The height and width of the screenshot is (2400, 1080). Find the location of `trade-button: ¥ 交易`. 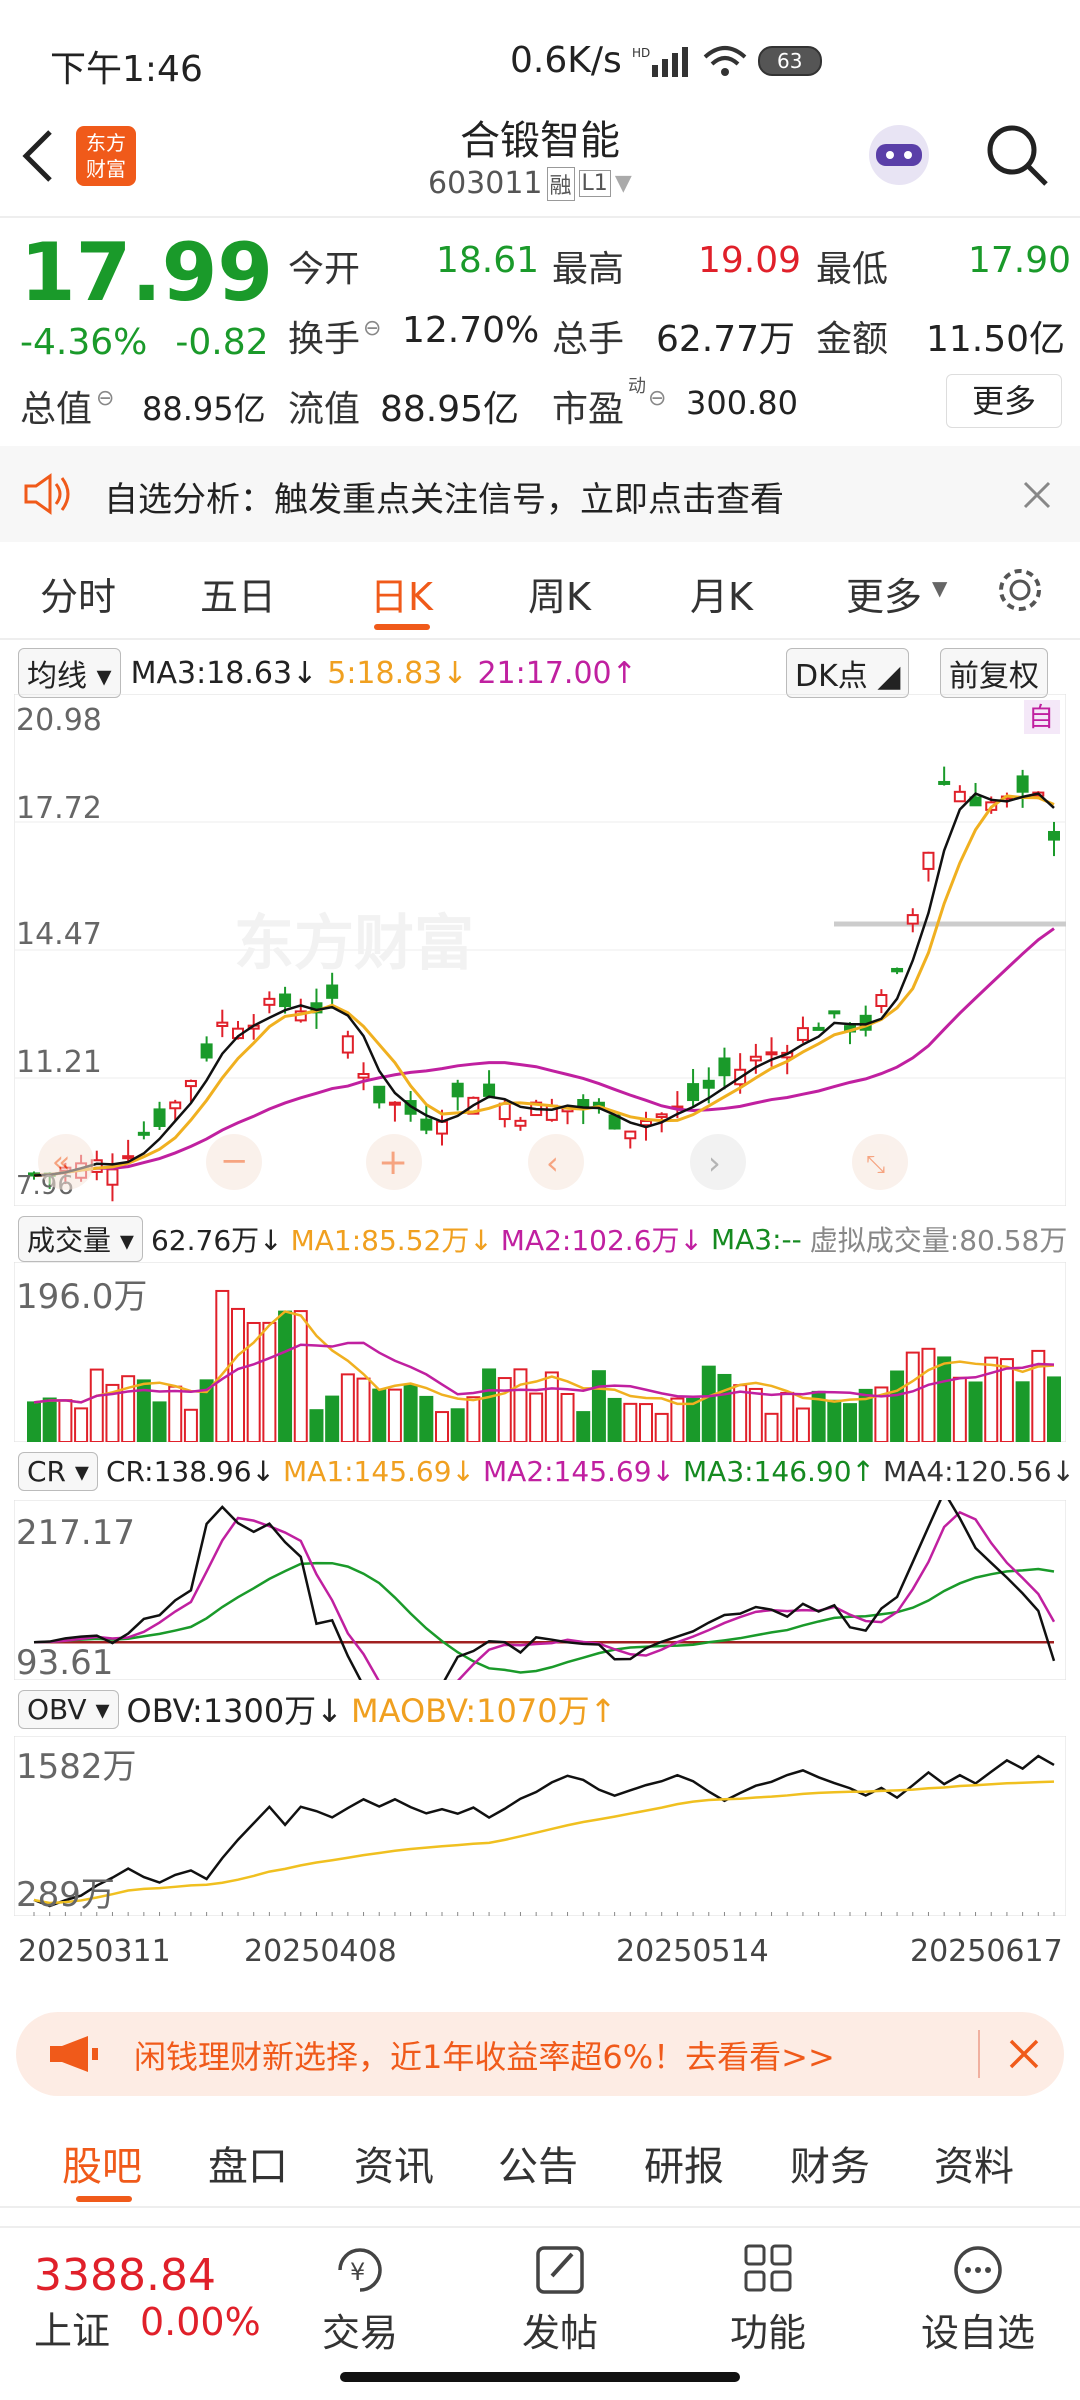

trade-button: ¥ 交易 is located at coordinates (360, 2299).